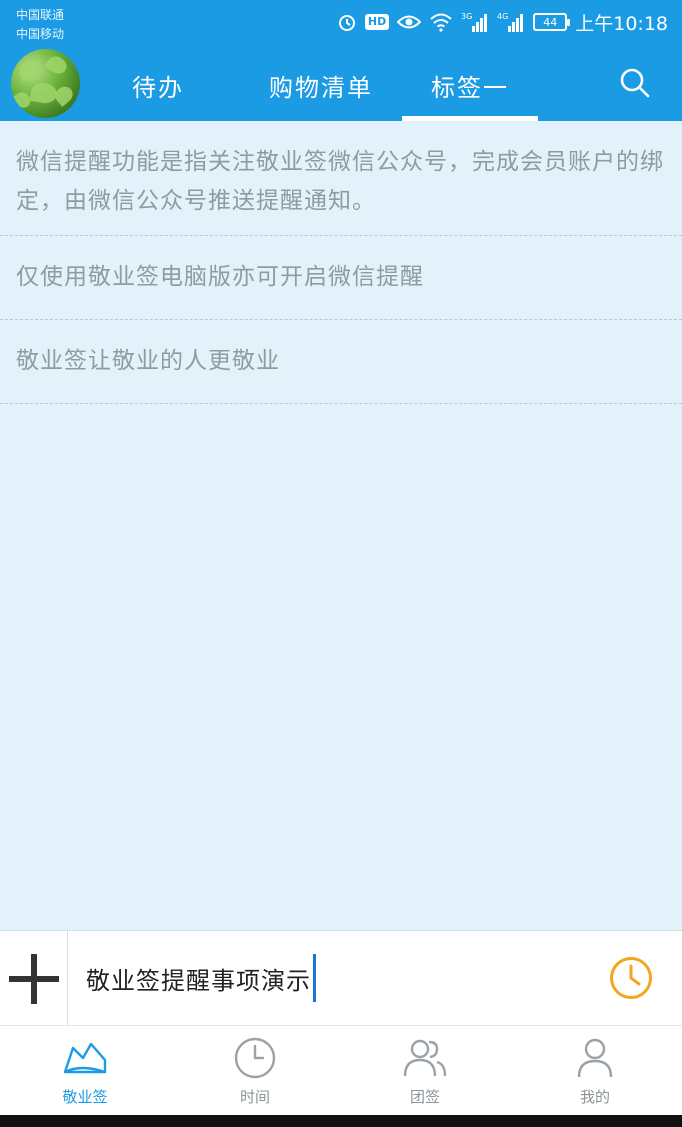  I want to click on note-input-bar: 敬业签提醒事项演示, so click(341, 978).